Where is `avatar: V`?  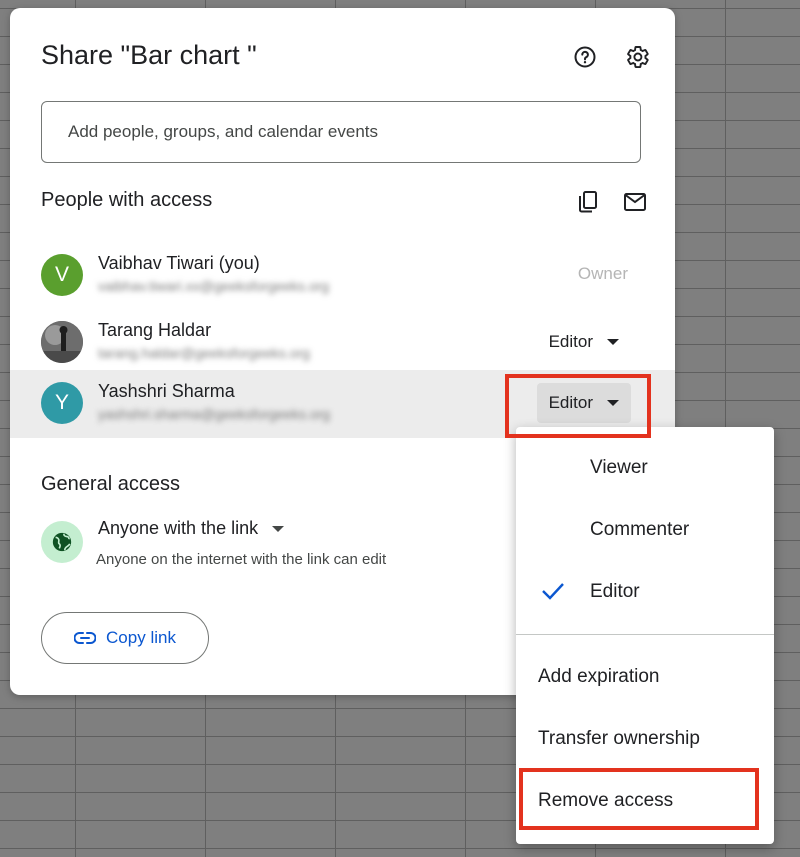
avatar: V is located at coordinates (62, 275).